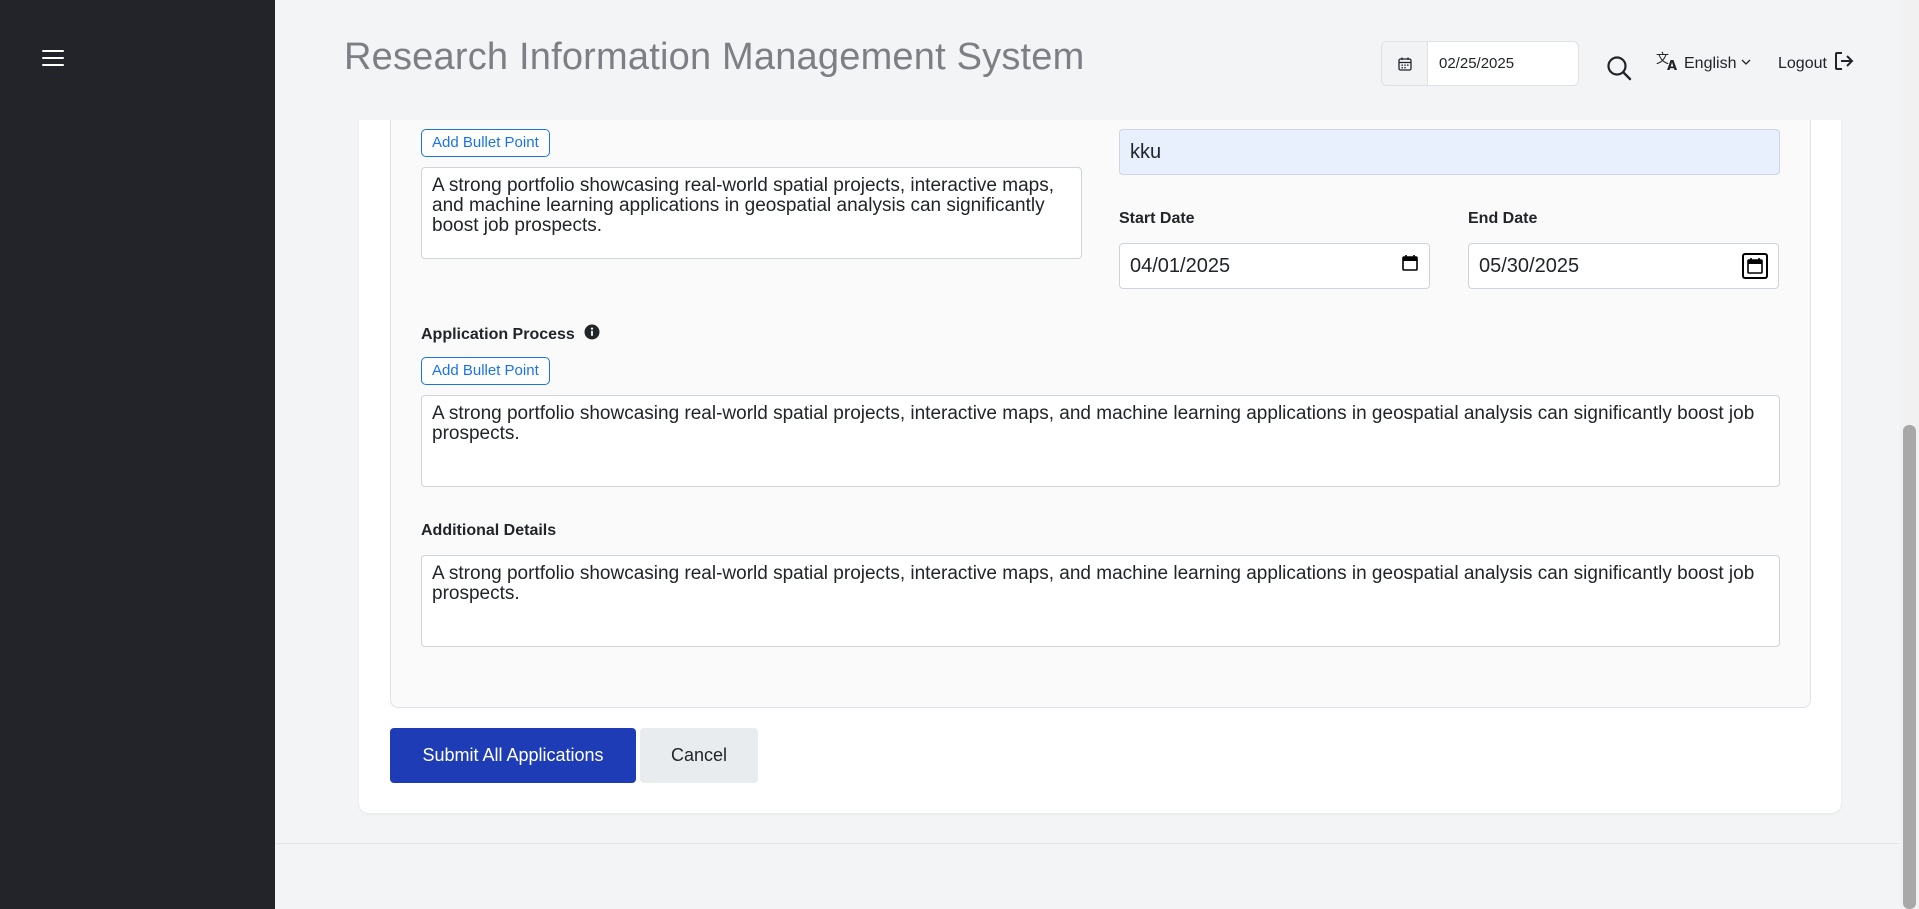 The width and height of the screenshot is (1919, 909). Describe the element at coordinates (1802, 63) in the screenshot. I see `logout-label: Logout` at that location.